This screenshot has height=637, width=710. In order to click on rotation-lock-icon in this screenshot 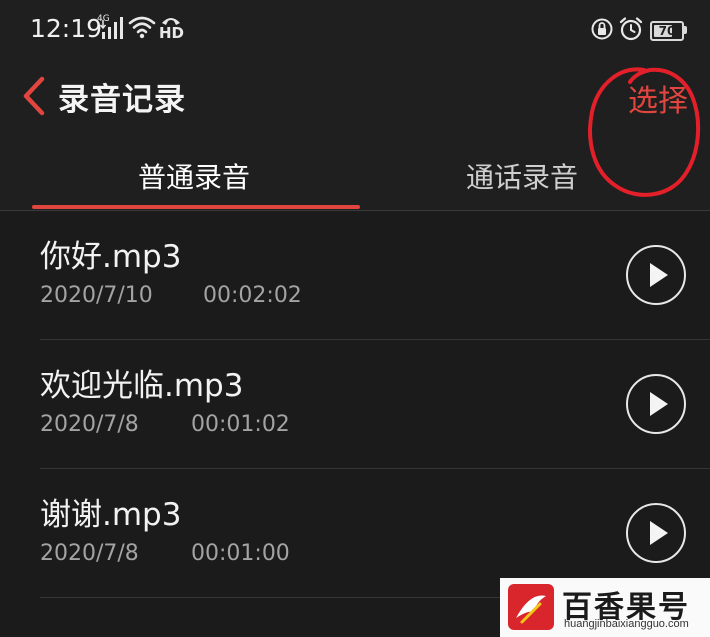, I will do `click(602, 29)`.